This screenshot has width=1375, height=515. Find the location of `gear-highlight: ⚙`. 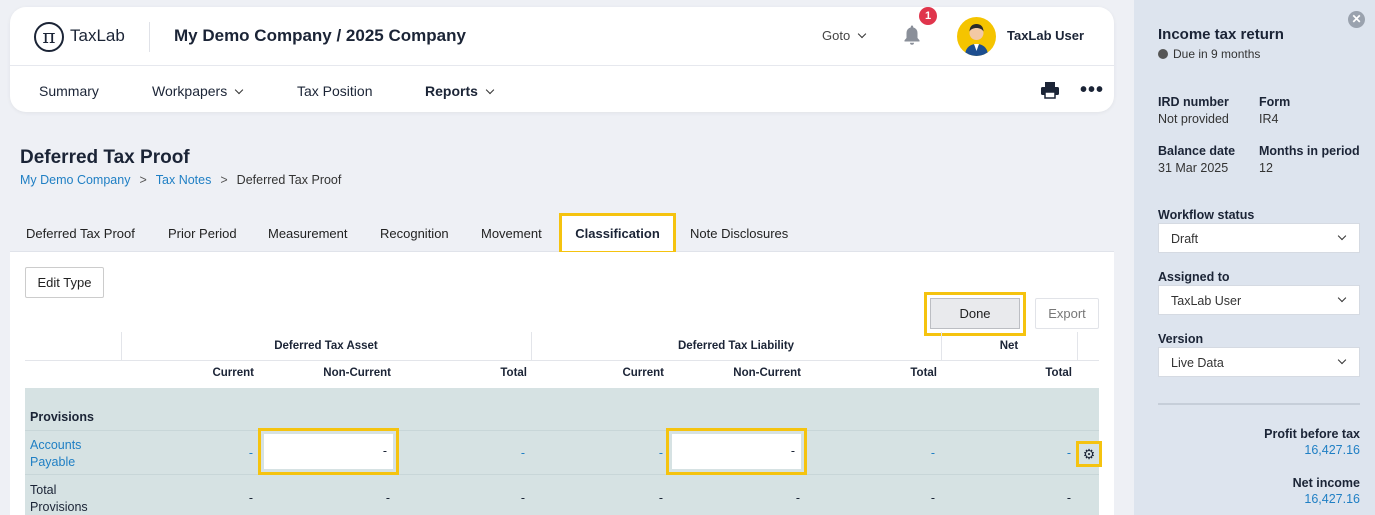

gear-highlight: ⚙ is located at coordinates (1089, 454).